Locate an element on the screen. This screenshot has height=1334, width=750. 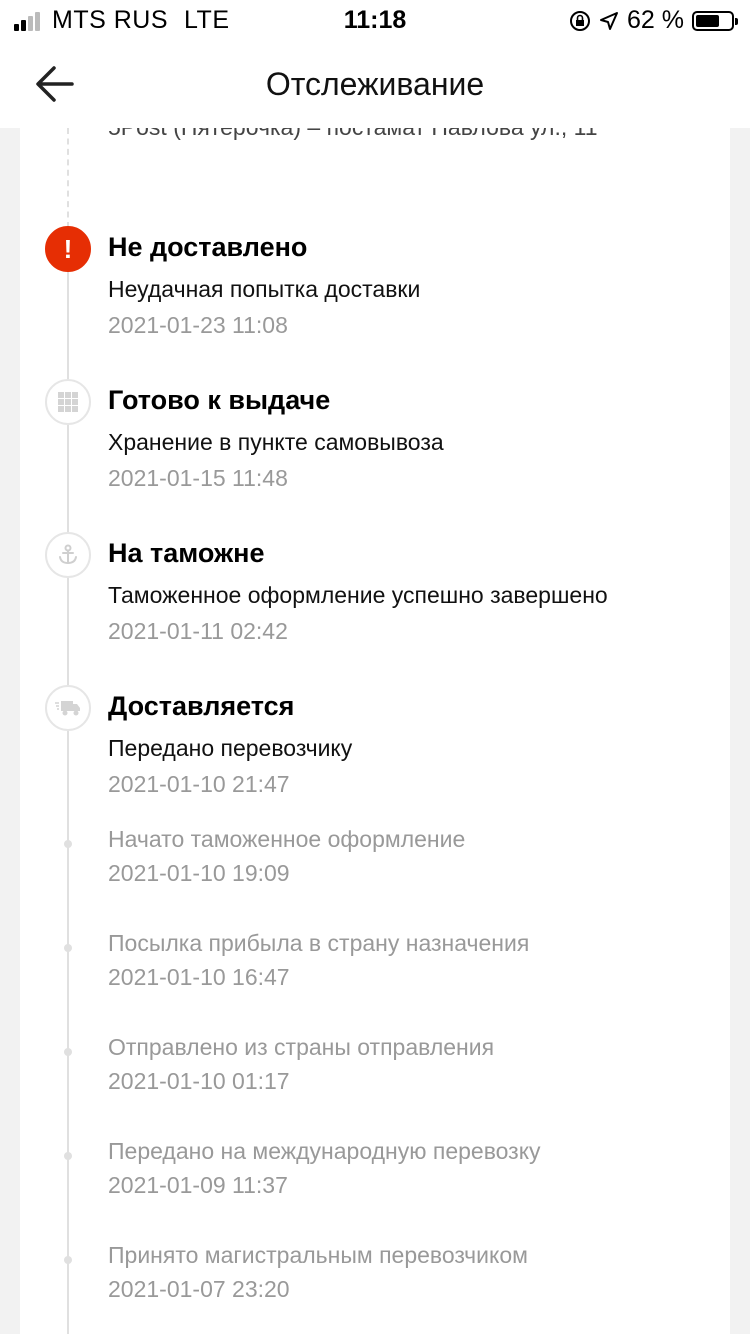
event-description: Неудачная попытка доставки is located at coordinates (264, 289).